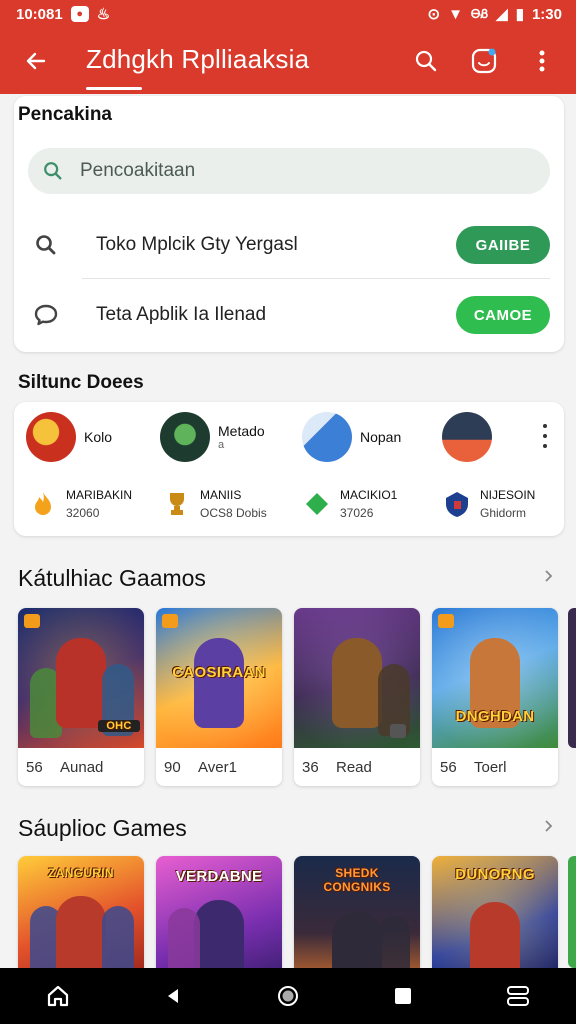 Image resolution: width=576 pixels, height=1024 pixels. Describe the element at coordinates (190, 61) in the screenshot. I see `page-title: Zdhgkh Rplliaaksia` at that location.